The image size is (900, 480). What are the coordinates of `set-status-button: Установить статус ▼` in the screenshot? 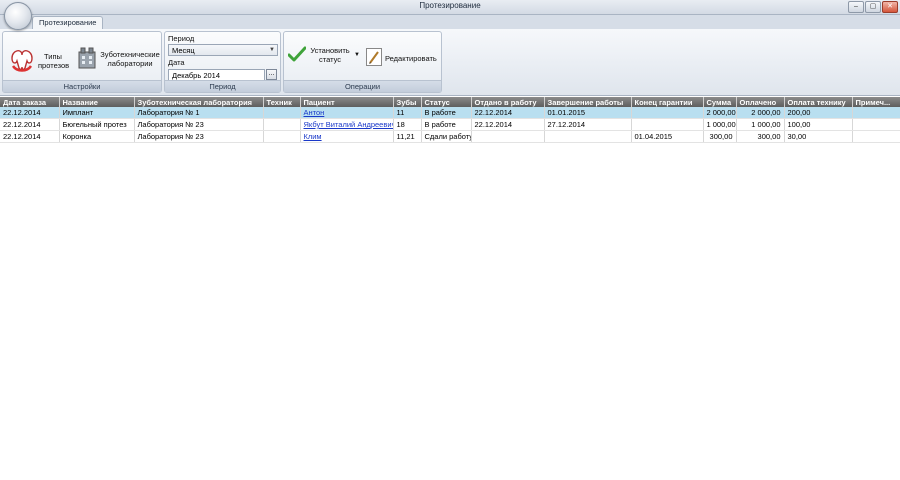 It's located at (324, 55).